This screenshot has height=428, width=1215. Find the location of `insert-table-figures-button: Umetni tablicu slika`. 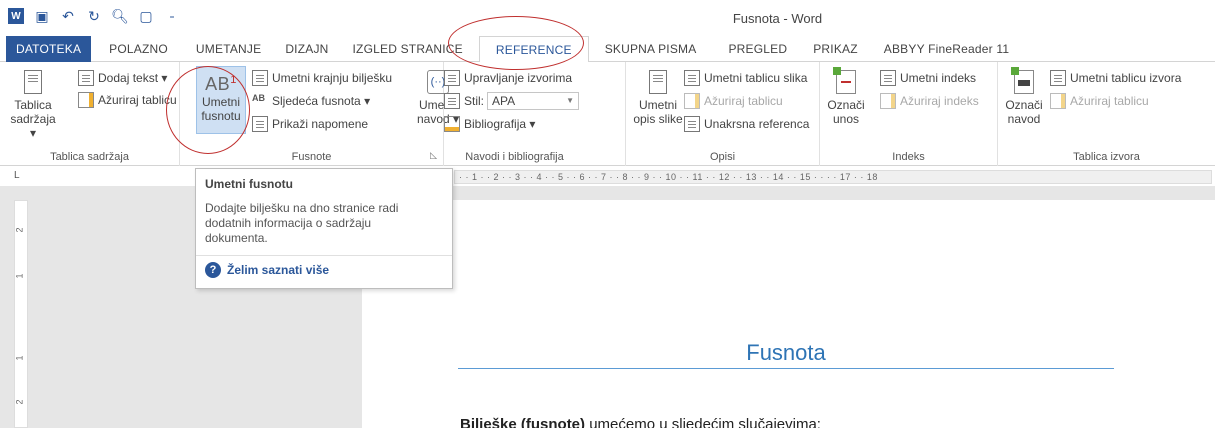

insert-table-figures-button: Umetni tablicu slika is located at coordinates (745, 78).